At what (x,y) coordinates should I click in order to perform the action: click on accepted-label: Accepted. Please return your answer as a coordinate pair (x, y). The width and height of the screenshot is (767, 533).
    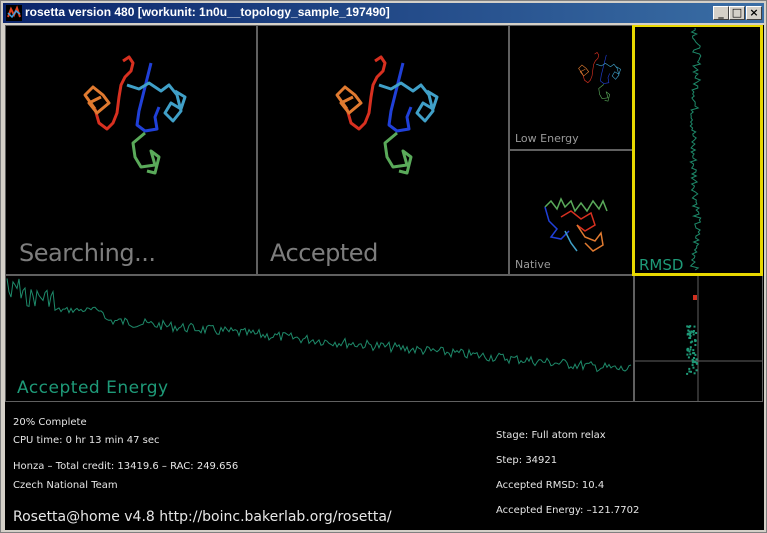
    Looking at the image, I should click on (324, 253).